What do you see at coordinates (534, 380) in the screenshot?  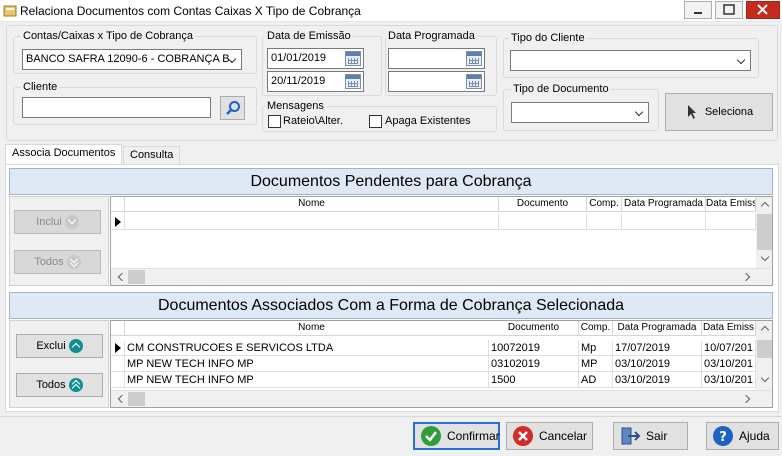 I see `table-cell-documento: 1500` at bounding box center [534, 380].